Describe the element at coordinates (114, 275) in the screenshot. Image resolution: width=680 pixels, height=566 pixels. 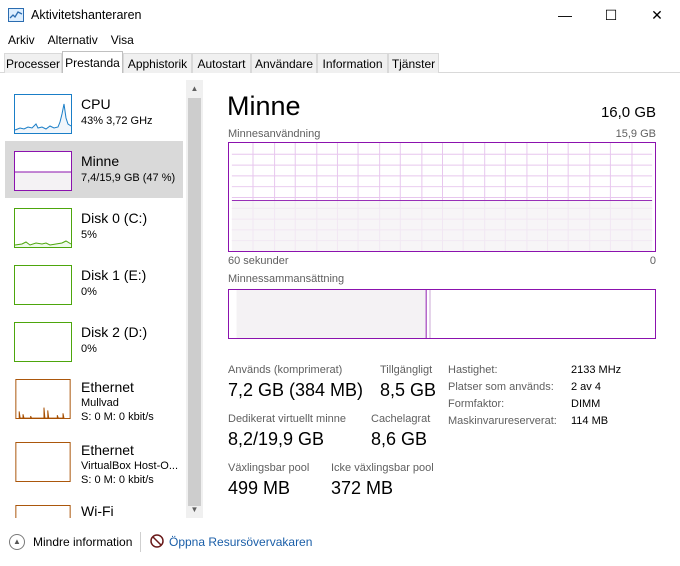
I see `sidebar-item-name: Disk 1 (E:)` at that location.